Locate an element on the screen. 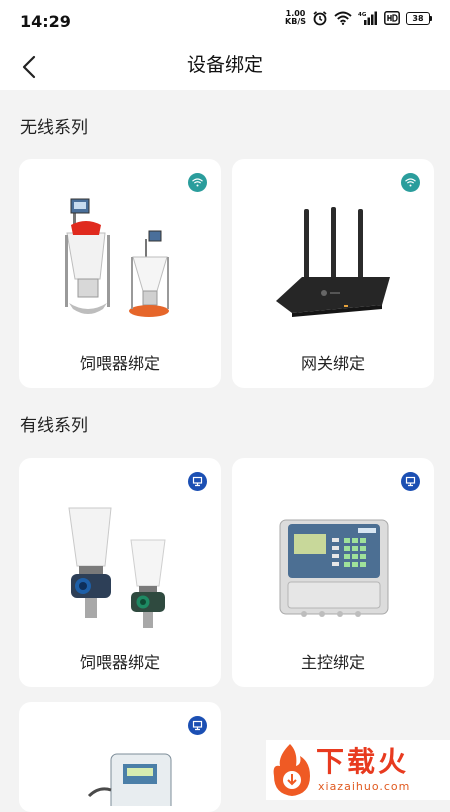 The width and height of the screenshot is (450, 812). watermark: 下载火 xiazaihuo.com is located at coordinates (358, 770).